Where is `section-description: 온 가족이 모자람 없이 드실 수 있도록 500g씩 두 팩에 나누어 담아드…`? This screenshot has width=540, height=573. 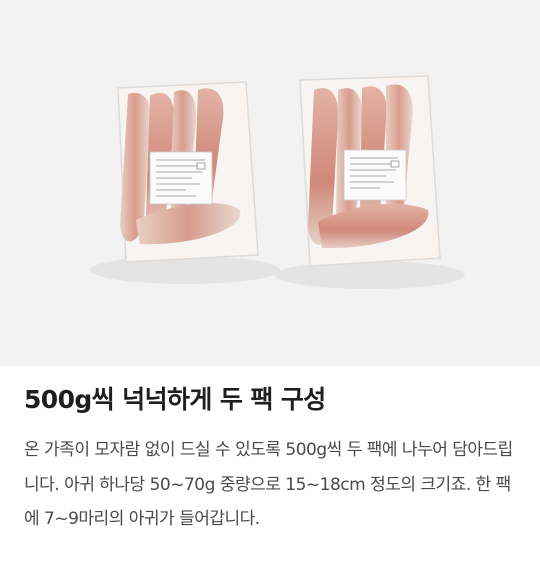 section-description: 온 가족이 모자람 없이 드실 수 있도록 500g씩 두 팩에 나누어 담아드… is located at coordinates (268, 484).